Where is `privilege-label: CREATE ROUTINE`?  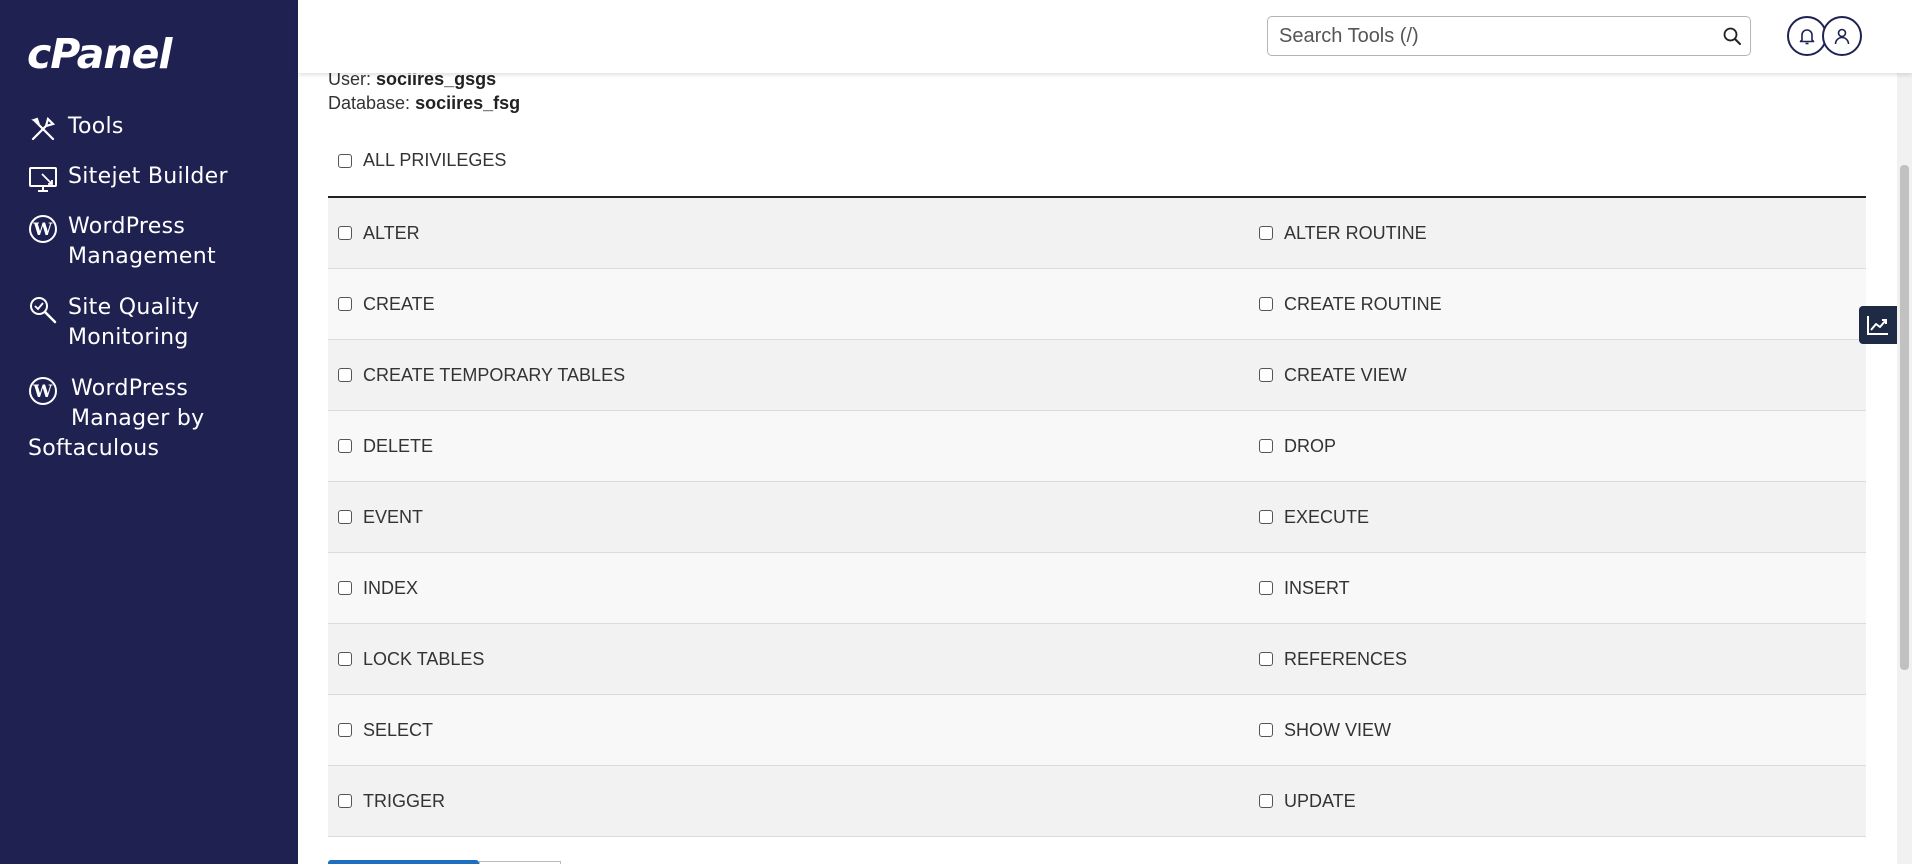 privilege-label: CREATE ROUTINE is located at coordinates (1363, 303).